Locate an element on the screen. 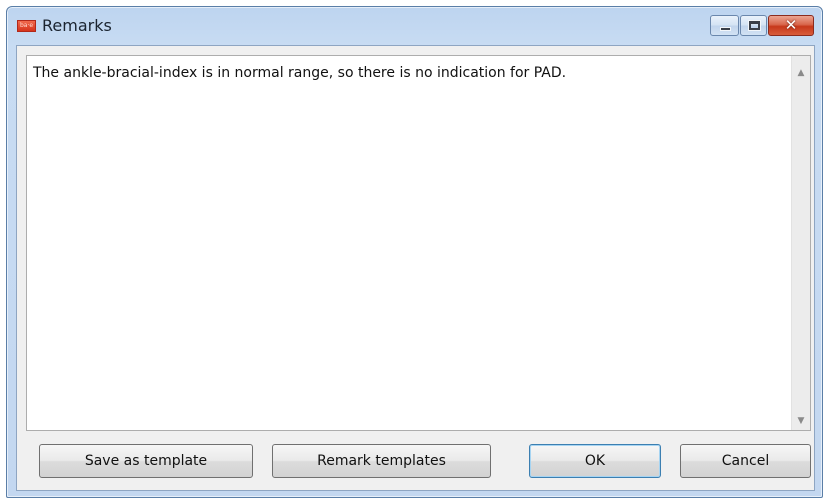  caption-buttons: ✕ is located at coordinates (762, 26).